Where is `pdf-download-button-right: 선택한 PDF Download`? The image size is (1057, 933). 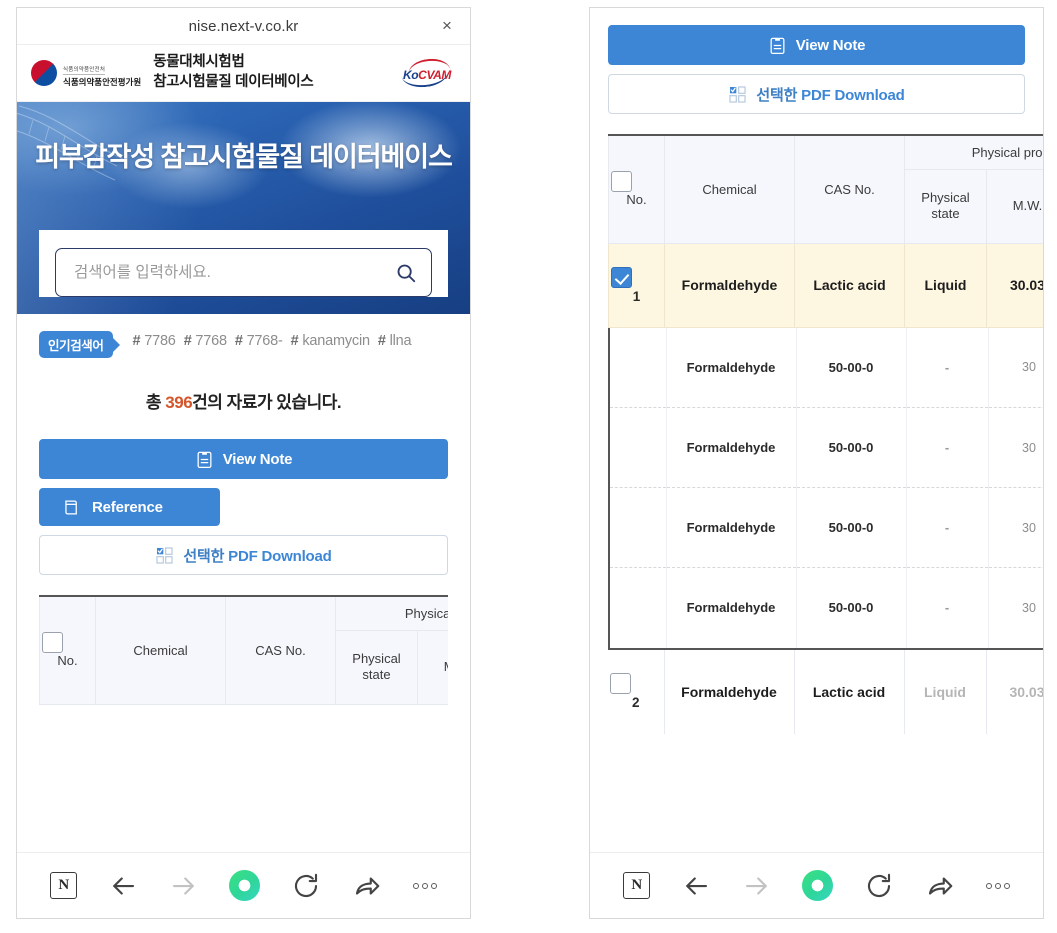
pdf-download-button-right: 선택한 PDF Download is located at coordinates (816, 94).